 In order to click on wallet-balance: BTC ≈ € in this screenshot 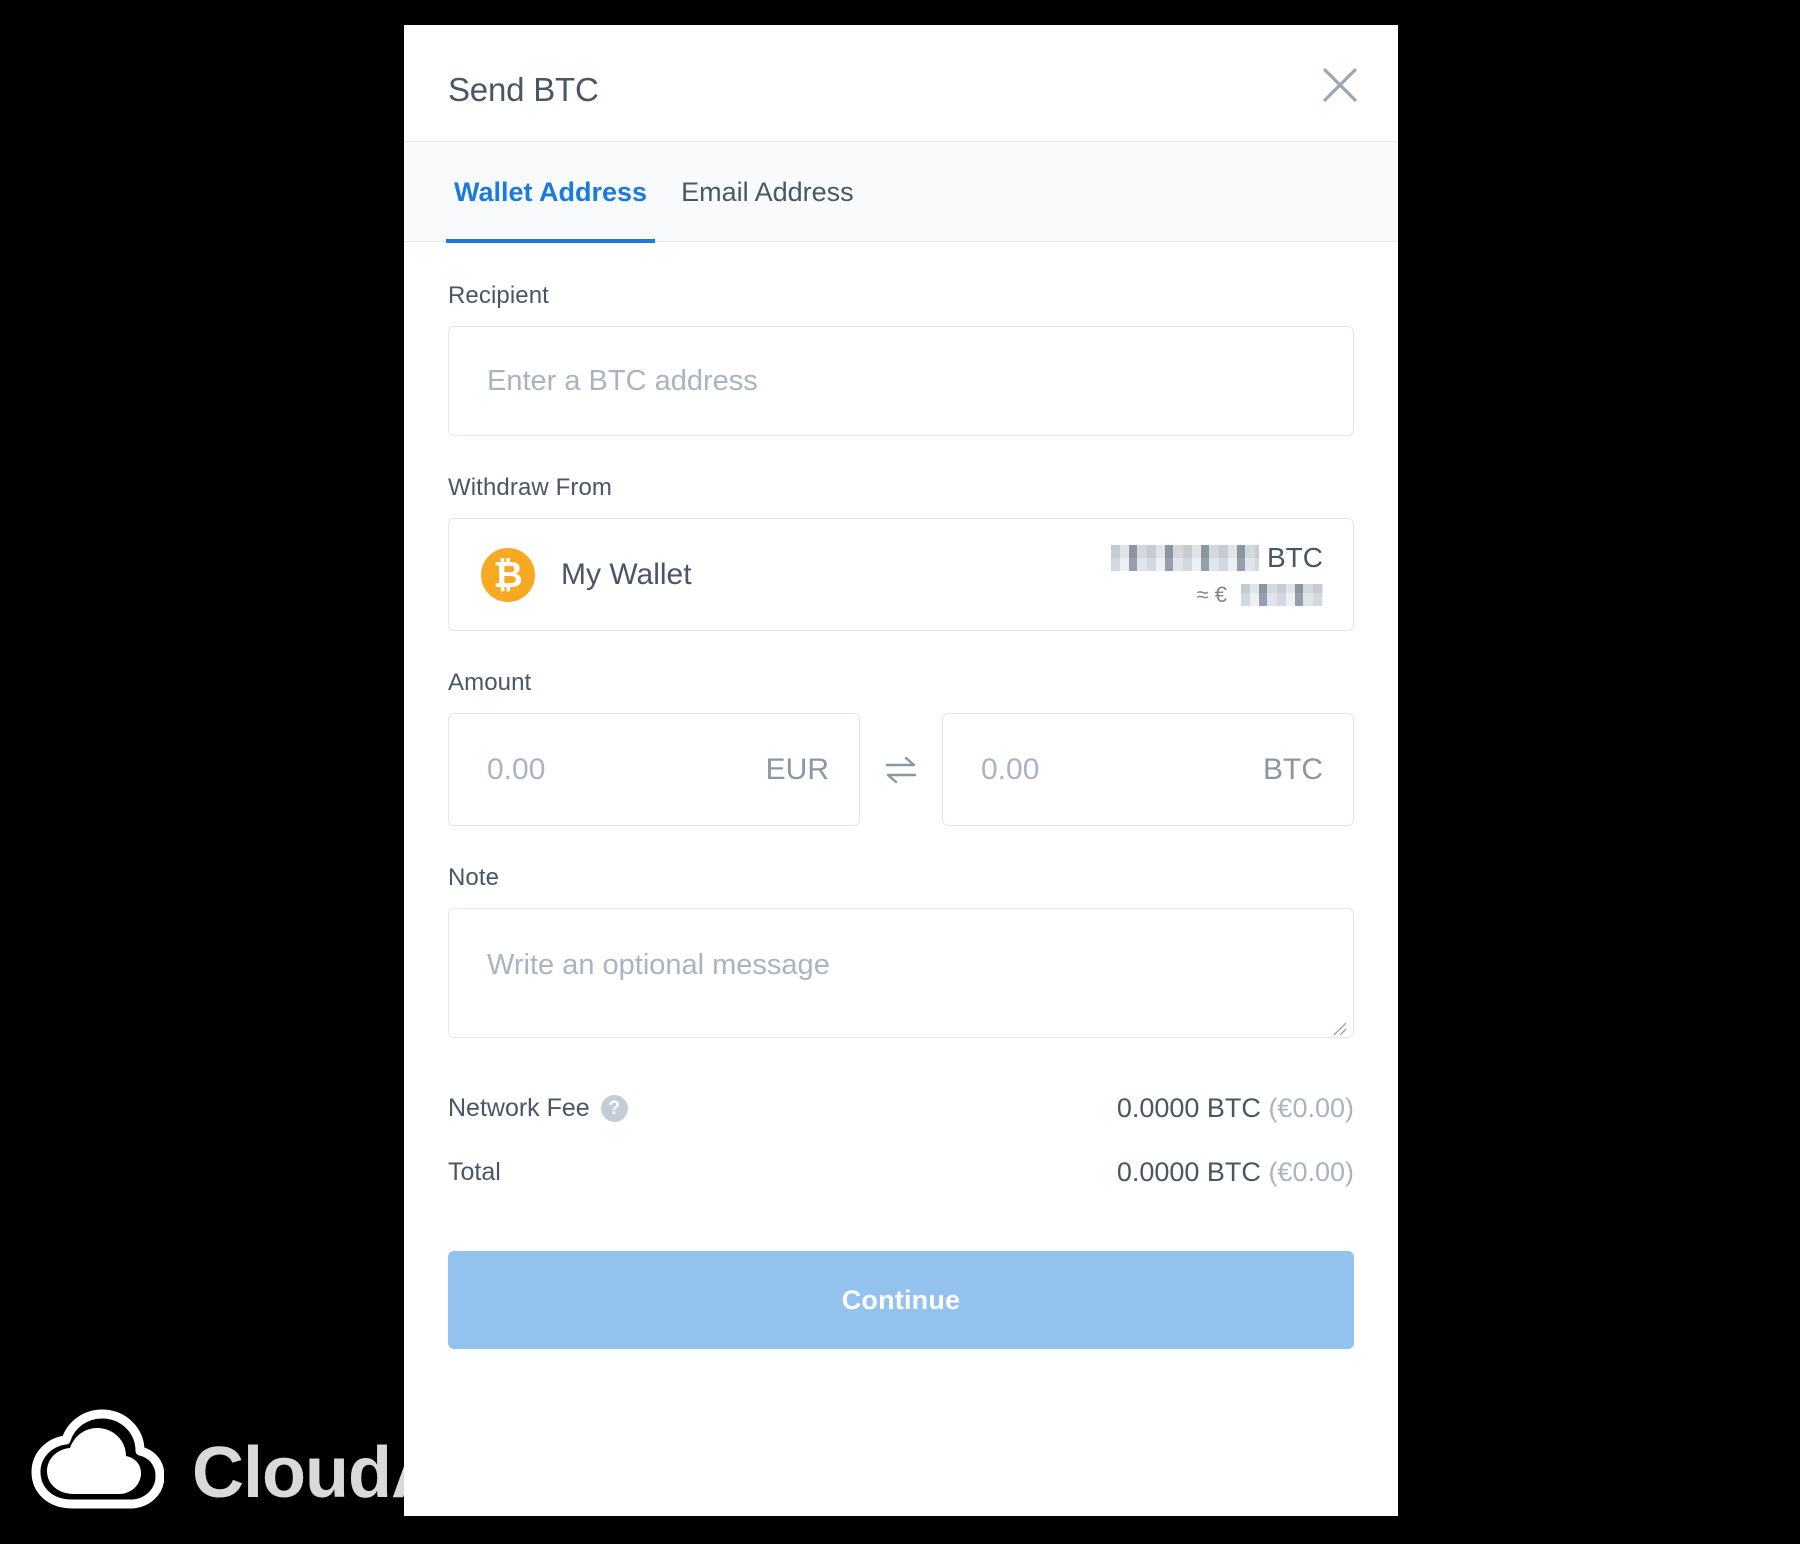, I will do `click(1220, 575)`.